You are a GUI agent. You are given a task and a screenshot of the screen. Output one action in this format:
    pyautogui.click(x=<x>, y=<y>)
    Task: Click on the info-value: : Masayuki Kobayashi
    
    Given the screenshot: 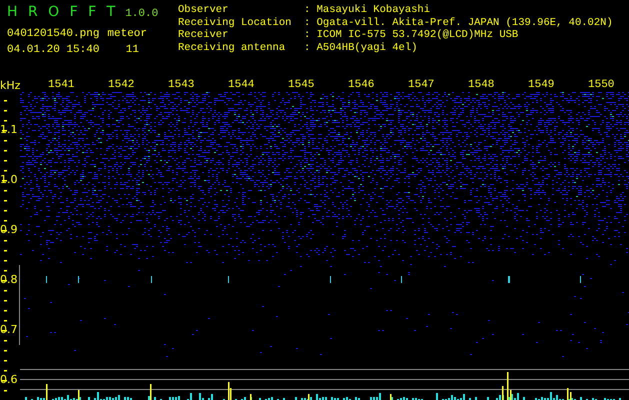 What is the action you would take?
    pyautogui.click(x=367, y=10)
    